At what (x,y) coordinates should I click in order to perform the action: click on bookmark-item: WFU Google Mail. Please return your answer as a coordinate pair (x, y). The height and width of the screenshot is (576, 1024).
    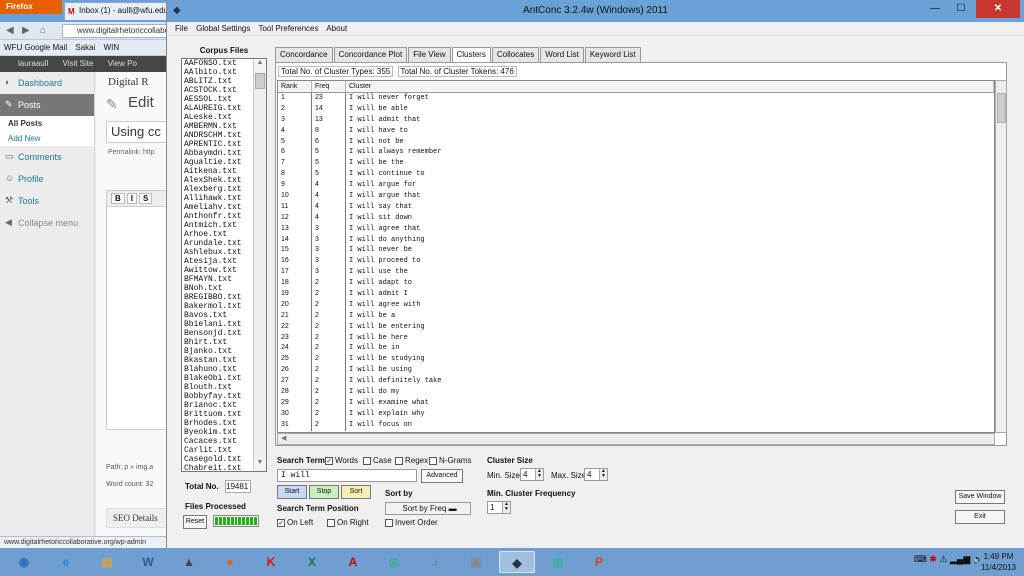
    Looking at the image, I should click on (35, 47).